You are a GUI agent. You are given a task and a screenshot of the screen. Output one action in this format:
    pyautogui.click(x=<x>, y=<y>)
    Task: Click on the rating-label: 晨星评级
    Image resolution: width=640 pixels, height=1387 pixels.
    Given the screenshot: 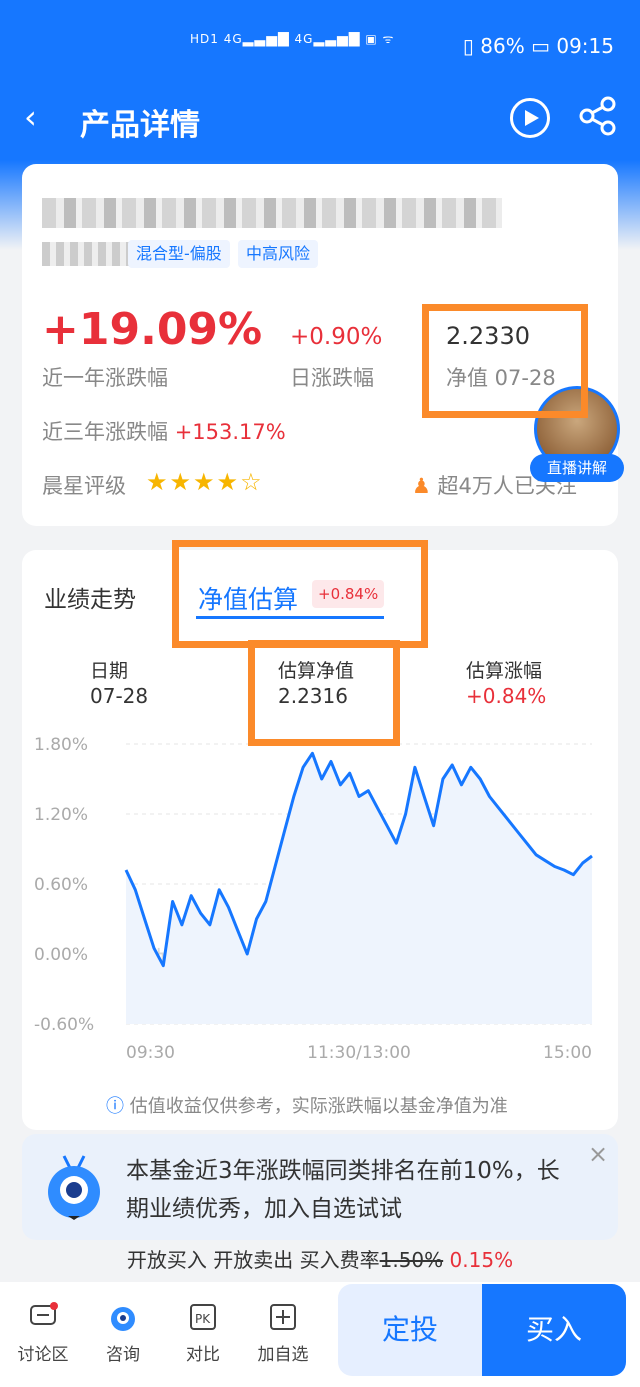 What is the action you would take?
    pyautogui.click(x=84, y=486)
    